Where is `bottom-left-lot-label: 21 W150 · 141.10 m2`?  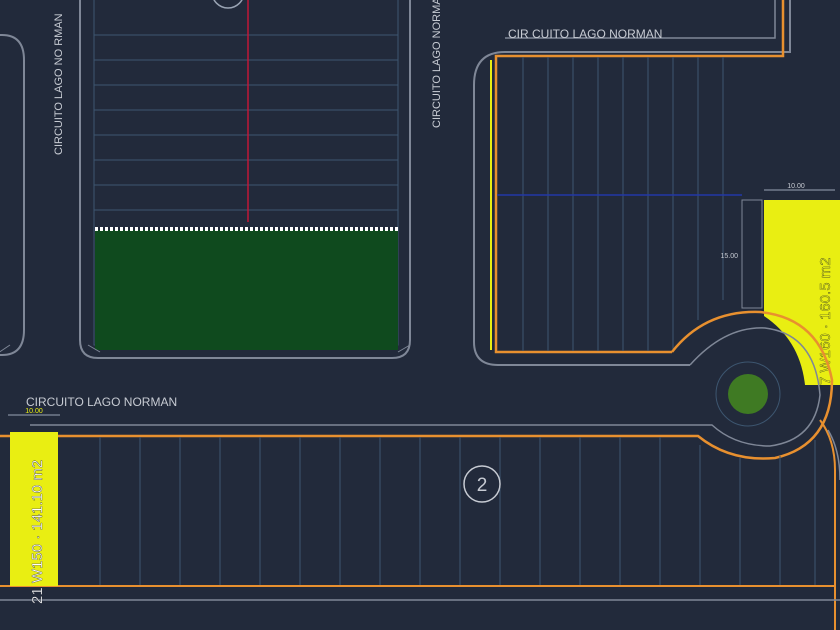
bottom-left-lot-label: 21 W150 · 141.10 m2 is located at coordinates (37, 532).